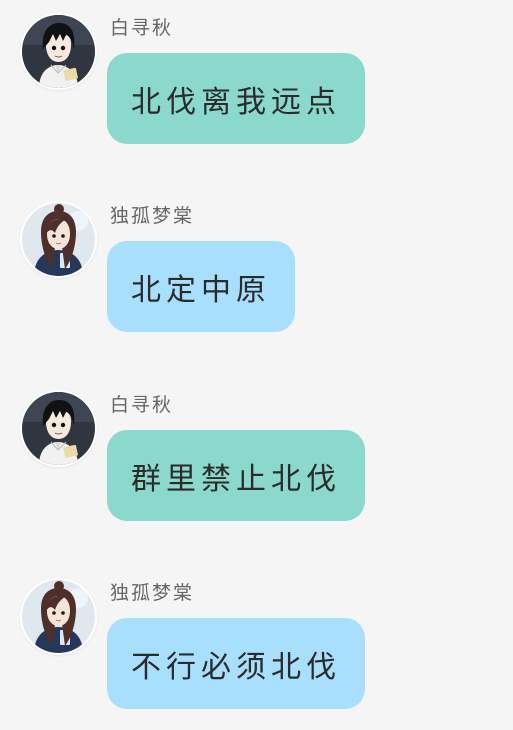 The height and width of the screenshot is (730, 513). I want to click on message-bubble: 北伐离我远点, so click(236, 98).